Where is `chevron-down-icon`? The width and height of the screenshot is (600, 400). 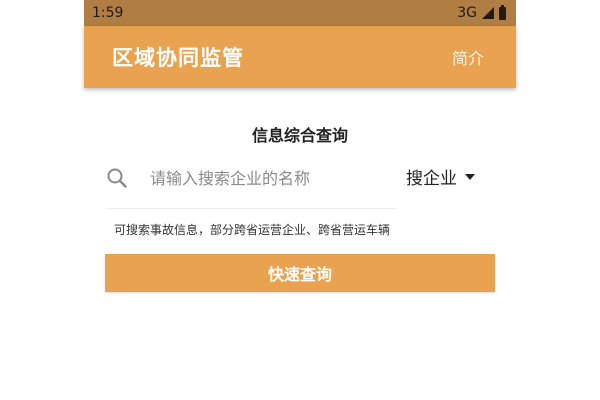
chevron-down-icon is located at coordinates (470, 176).